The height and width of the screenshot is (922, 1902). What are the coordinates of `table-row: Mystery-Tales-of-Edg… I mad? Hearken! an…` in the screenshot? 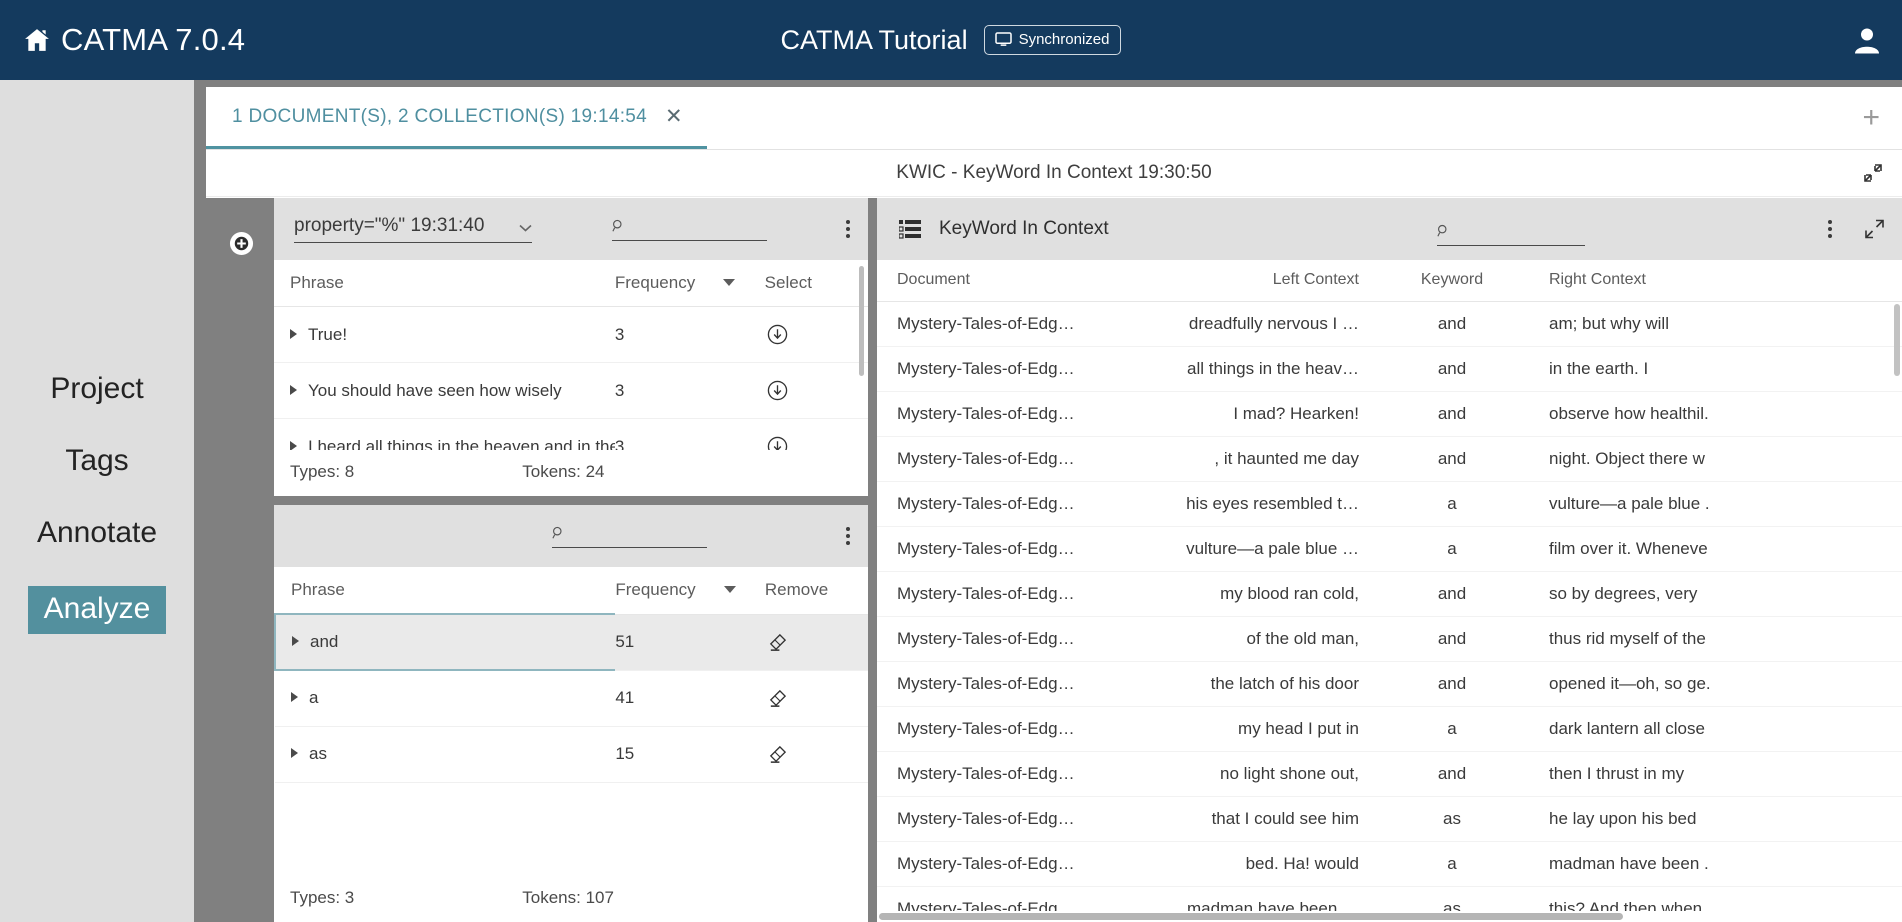 It's located at (1389, 414).